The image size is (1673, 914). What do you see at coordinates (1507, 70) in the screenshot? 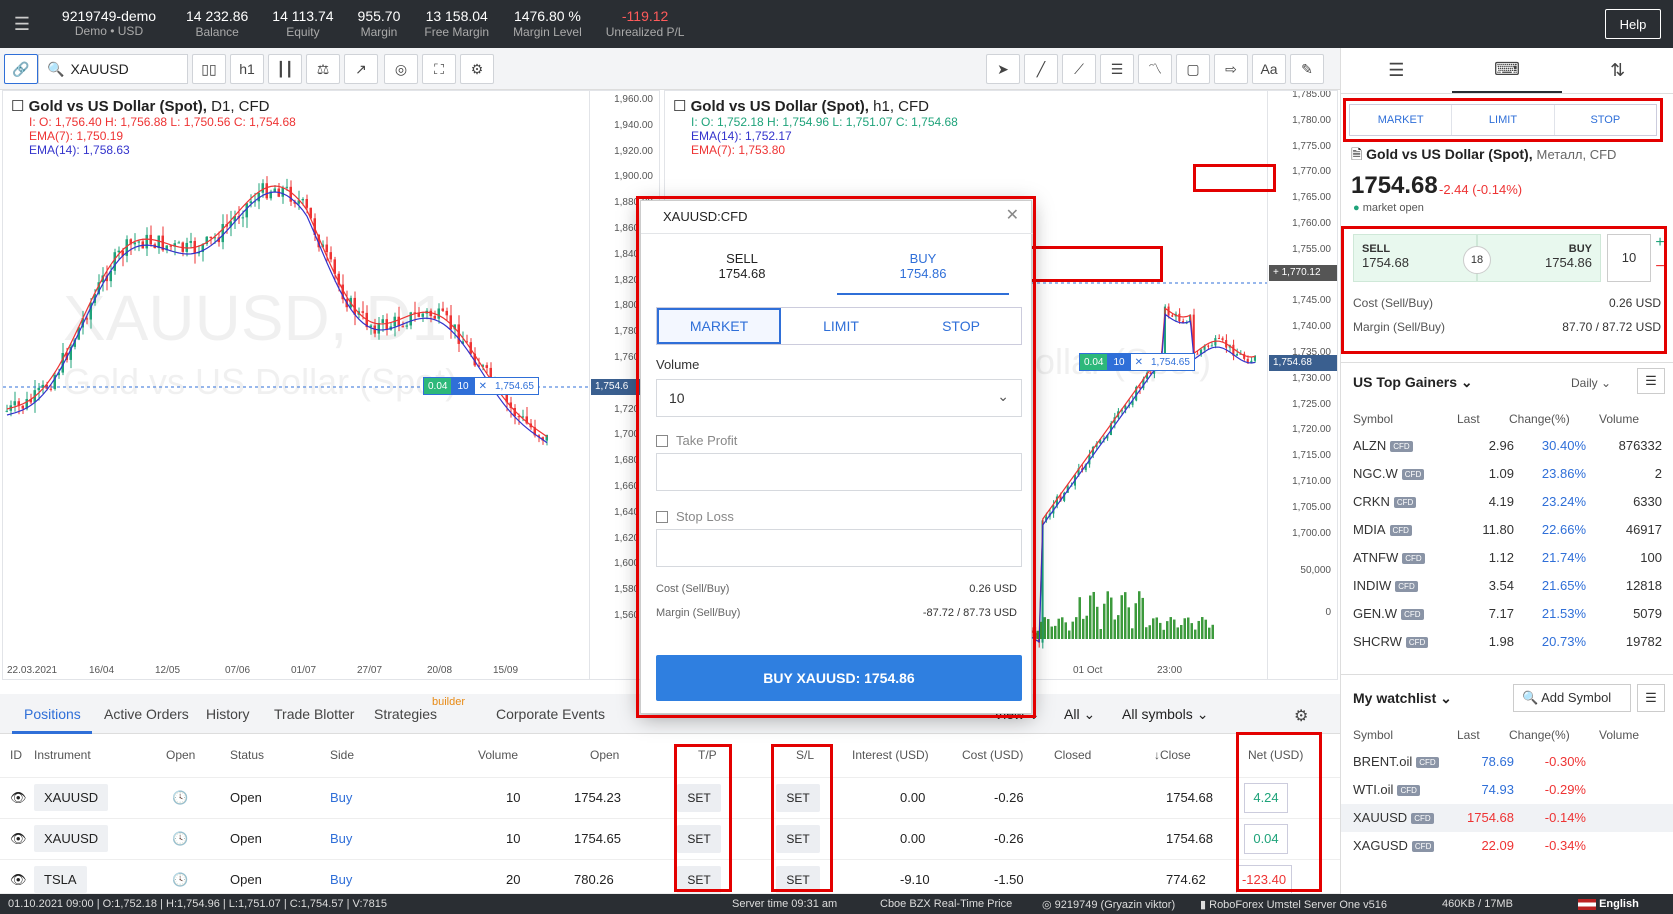
I see `order-entry-icon: ⌨` at bounding box center [1507, 70].